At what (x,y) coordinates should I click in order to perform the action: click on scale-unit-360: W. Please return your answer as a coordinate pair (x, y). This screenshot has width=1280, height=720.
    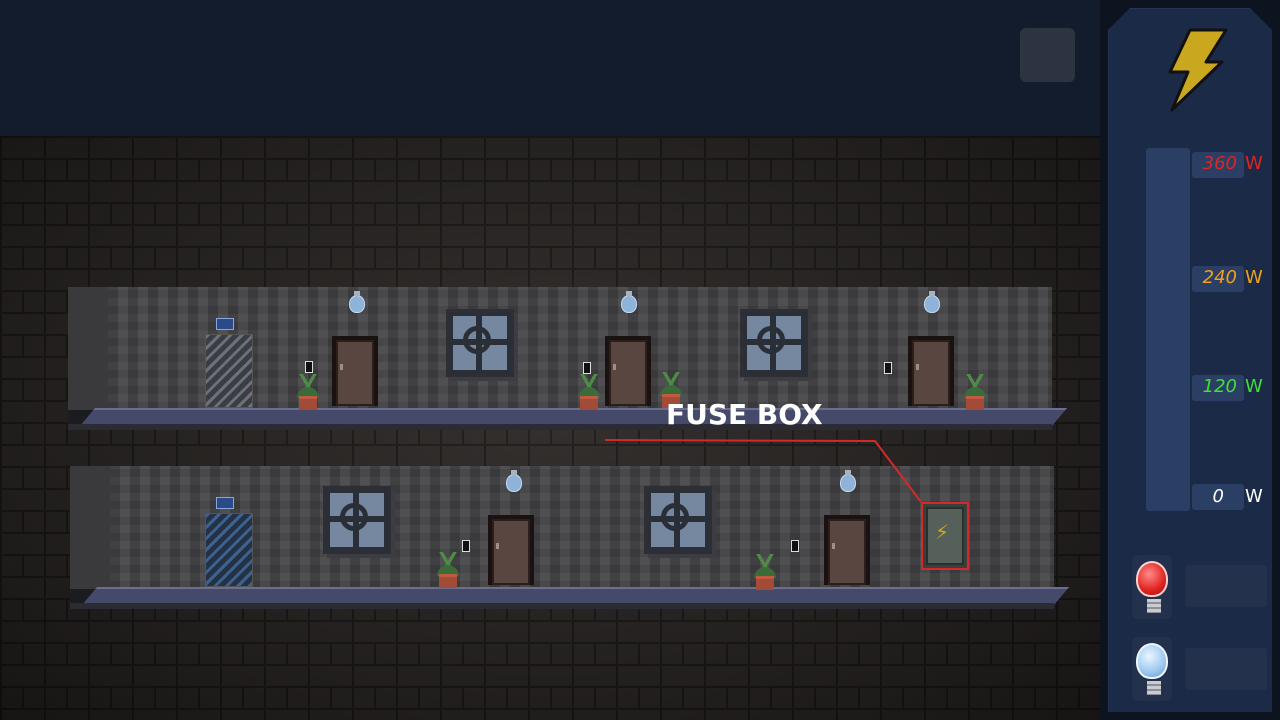
    Looking at the image, I should click on (1254, 163).